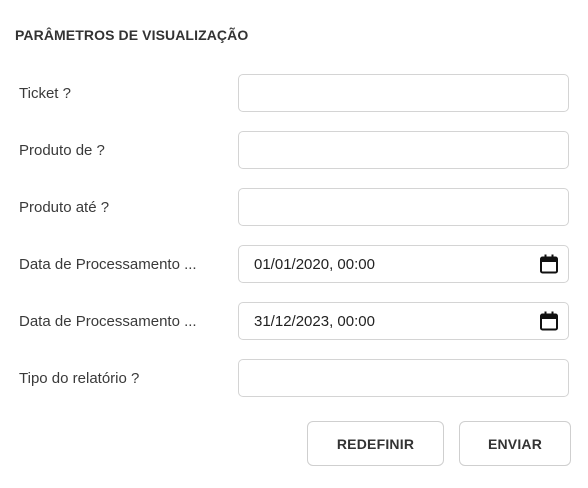  What do you see at coordinates (62, 150) in the screenshot?
I see `produto-de-label: Produto de ?` at bounding box center [62, 150].